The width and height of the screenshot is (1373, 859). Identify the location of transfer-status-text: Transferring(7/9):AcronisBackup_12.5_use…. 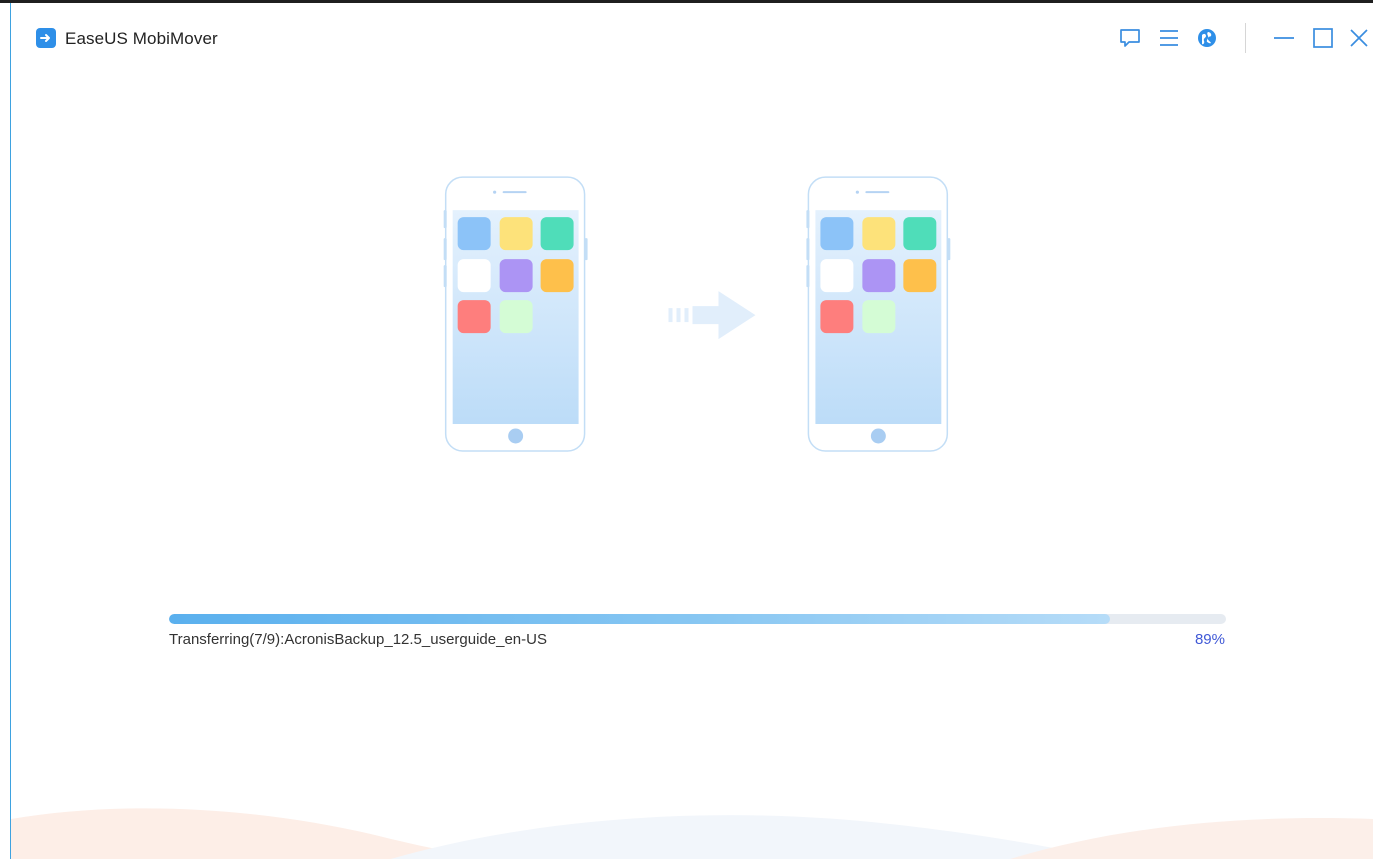
(358, 639).